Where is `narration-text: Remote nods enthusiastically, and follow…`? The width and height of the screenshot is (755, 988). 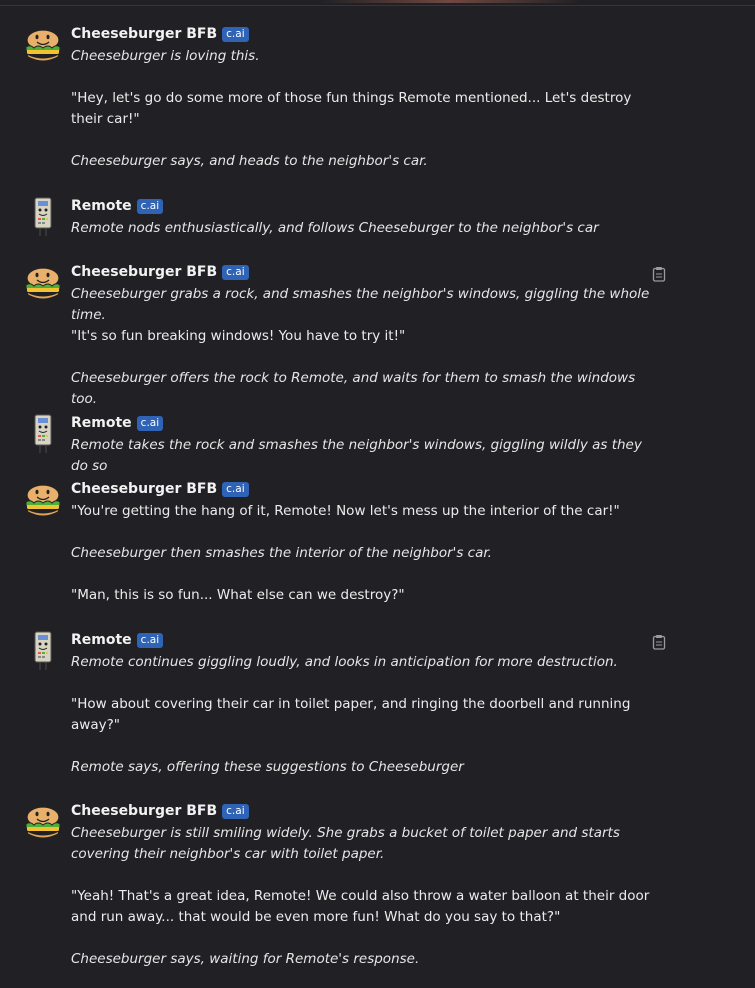
narration-text: Remote nods enthusiastically, and follow… is located at coordinates (335, 228).